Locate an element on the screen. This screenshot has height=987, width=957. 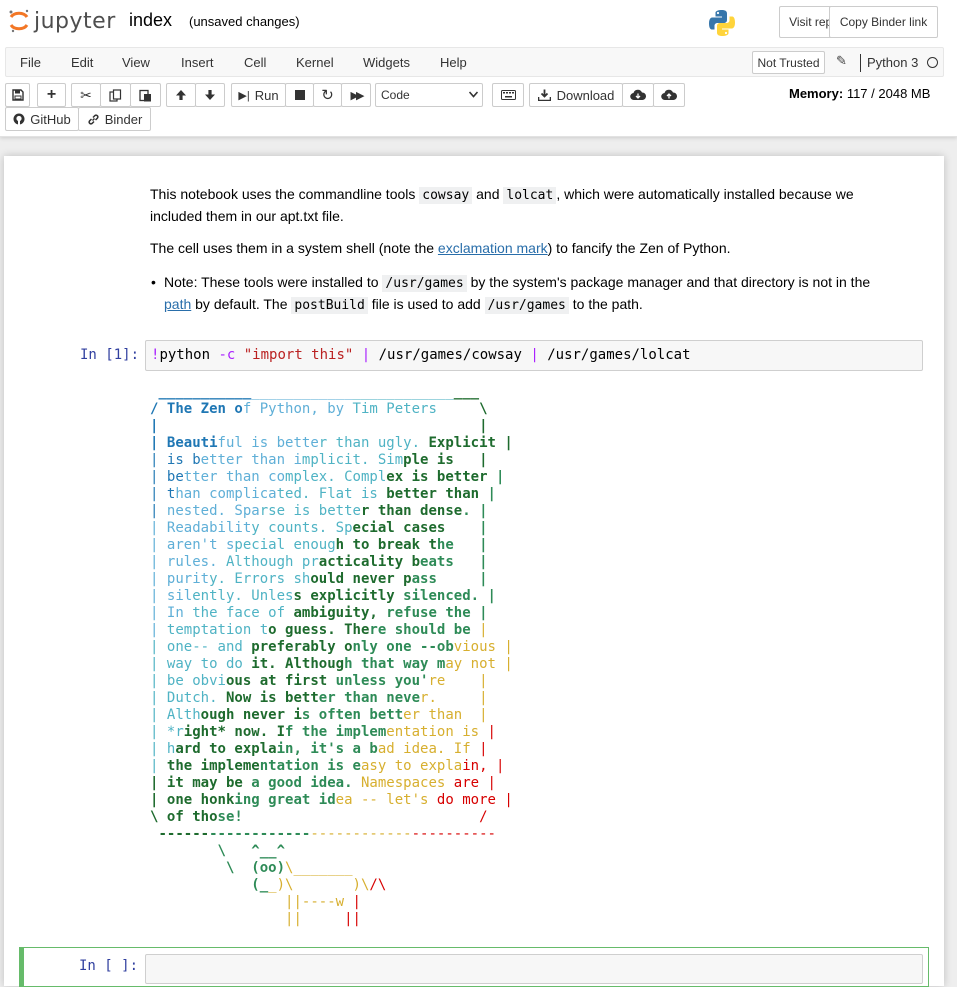
inline-code-postbuild: postBuild is located at coordinates (329, 305).